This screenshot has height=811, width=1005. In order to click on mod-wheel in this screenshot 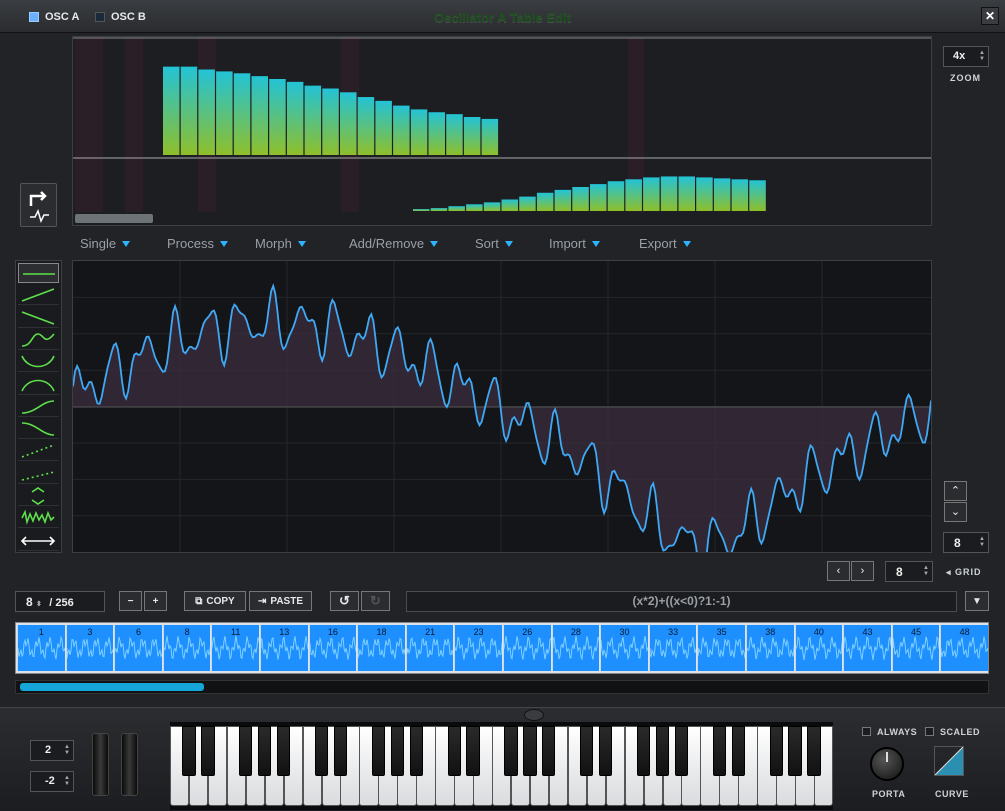, I will do `click(129, 764)`.